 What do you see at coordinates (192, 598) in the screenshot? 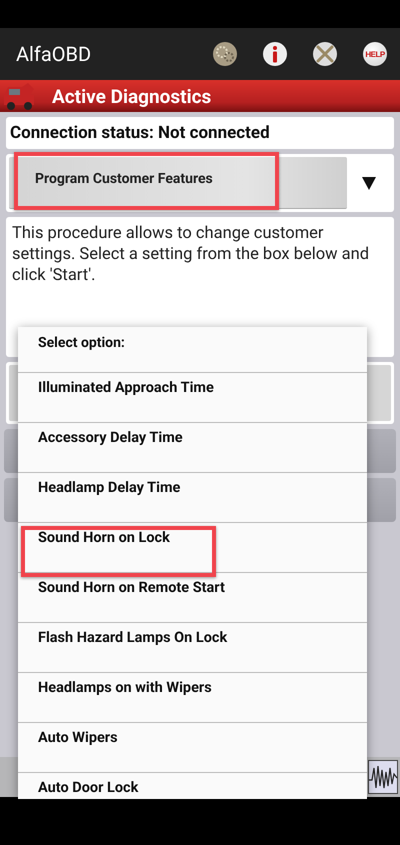
I see `option-item: Sound Horn on Remote Start` at bounding box center [192, 598].